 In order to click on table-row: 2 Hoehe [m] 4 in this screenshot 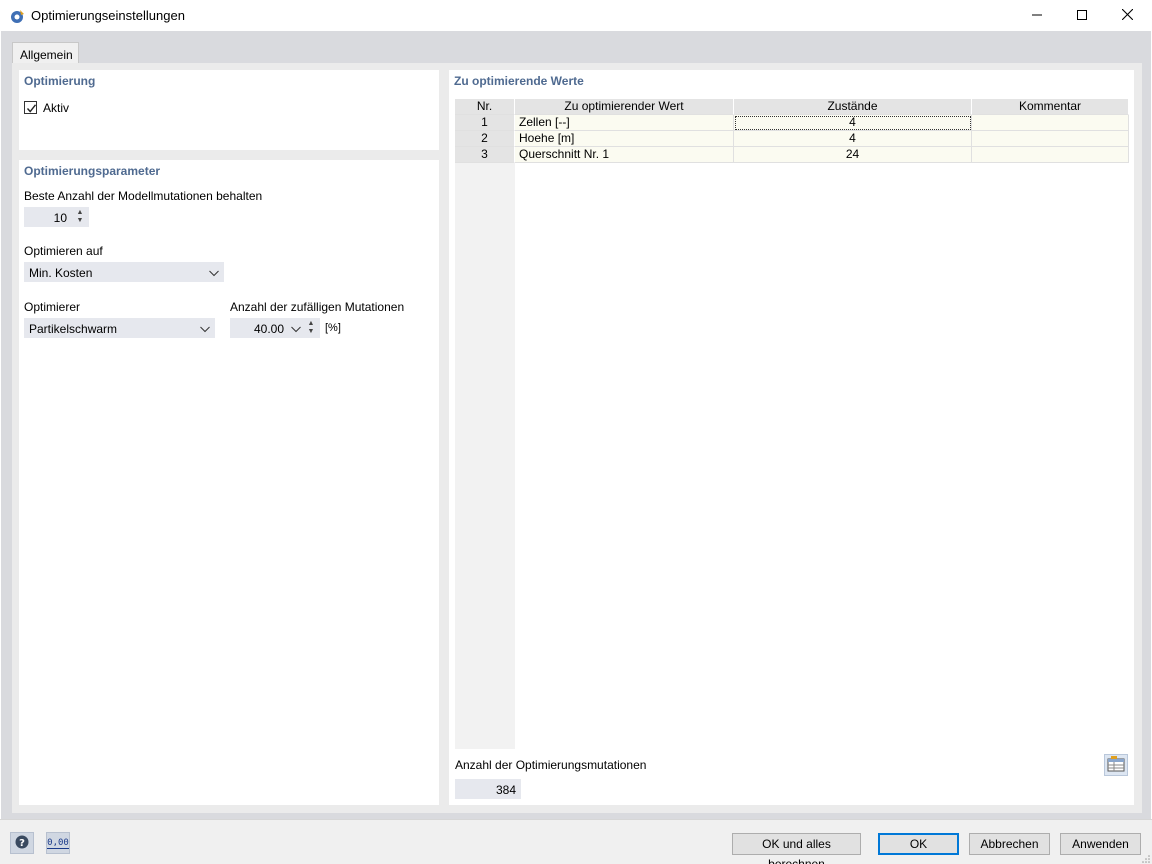, I will do `click(792, 139)`.